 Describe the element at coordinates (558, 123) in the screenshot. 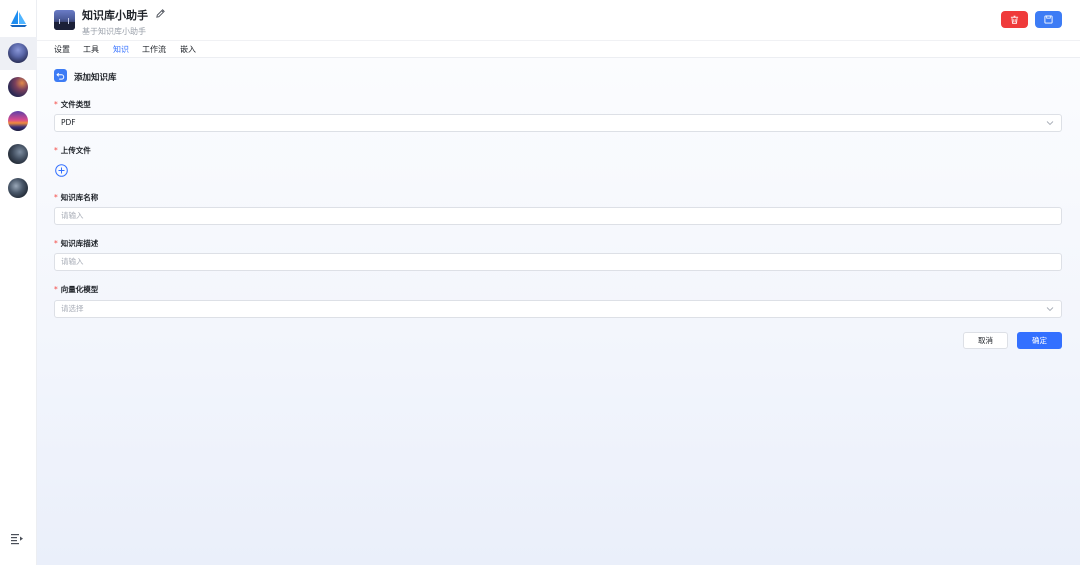

I see `file-type-select: PDF` at that location.